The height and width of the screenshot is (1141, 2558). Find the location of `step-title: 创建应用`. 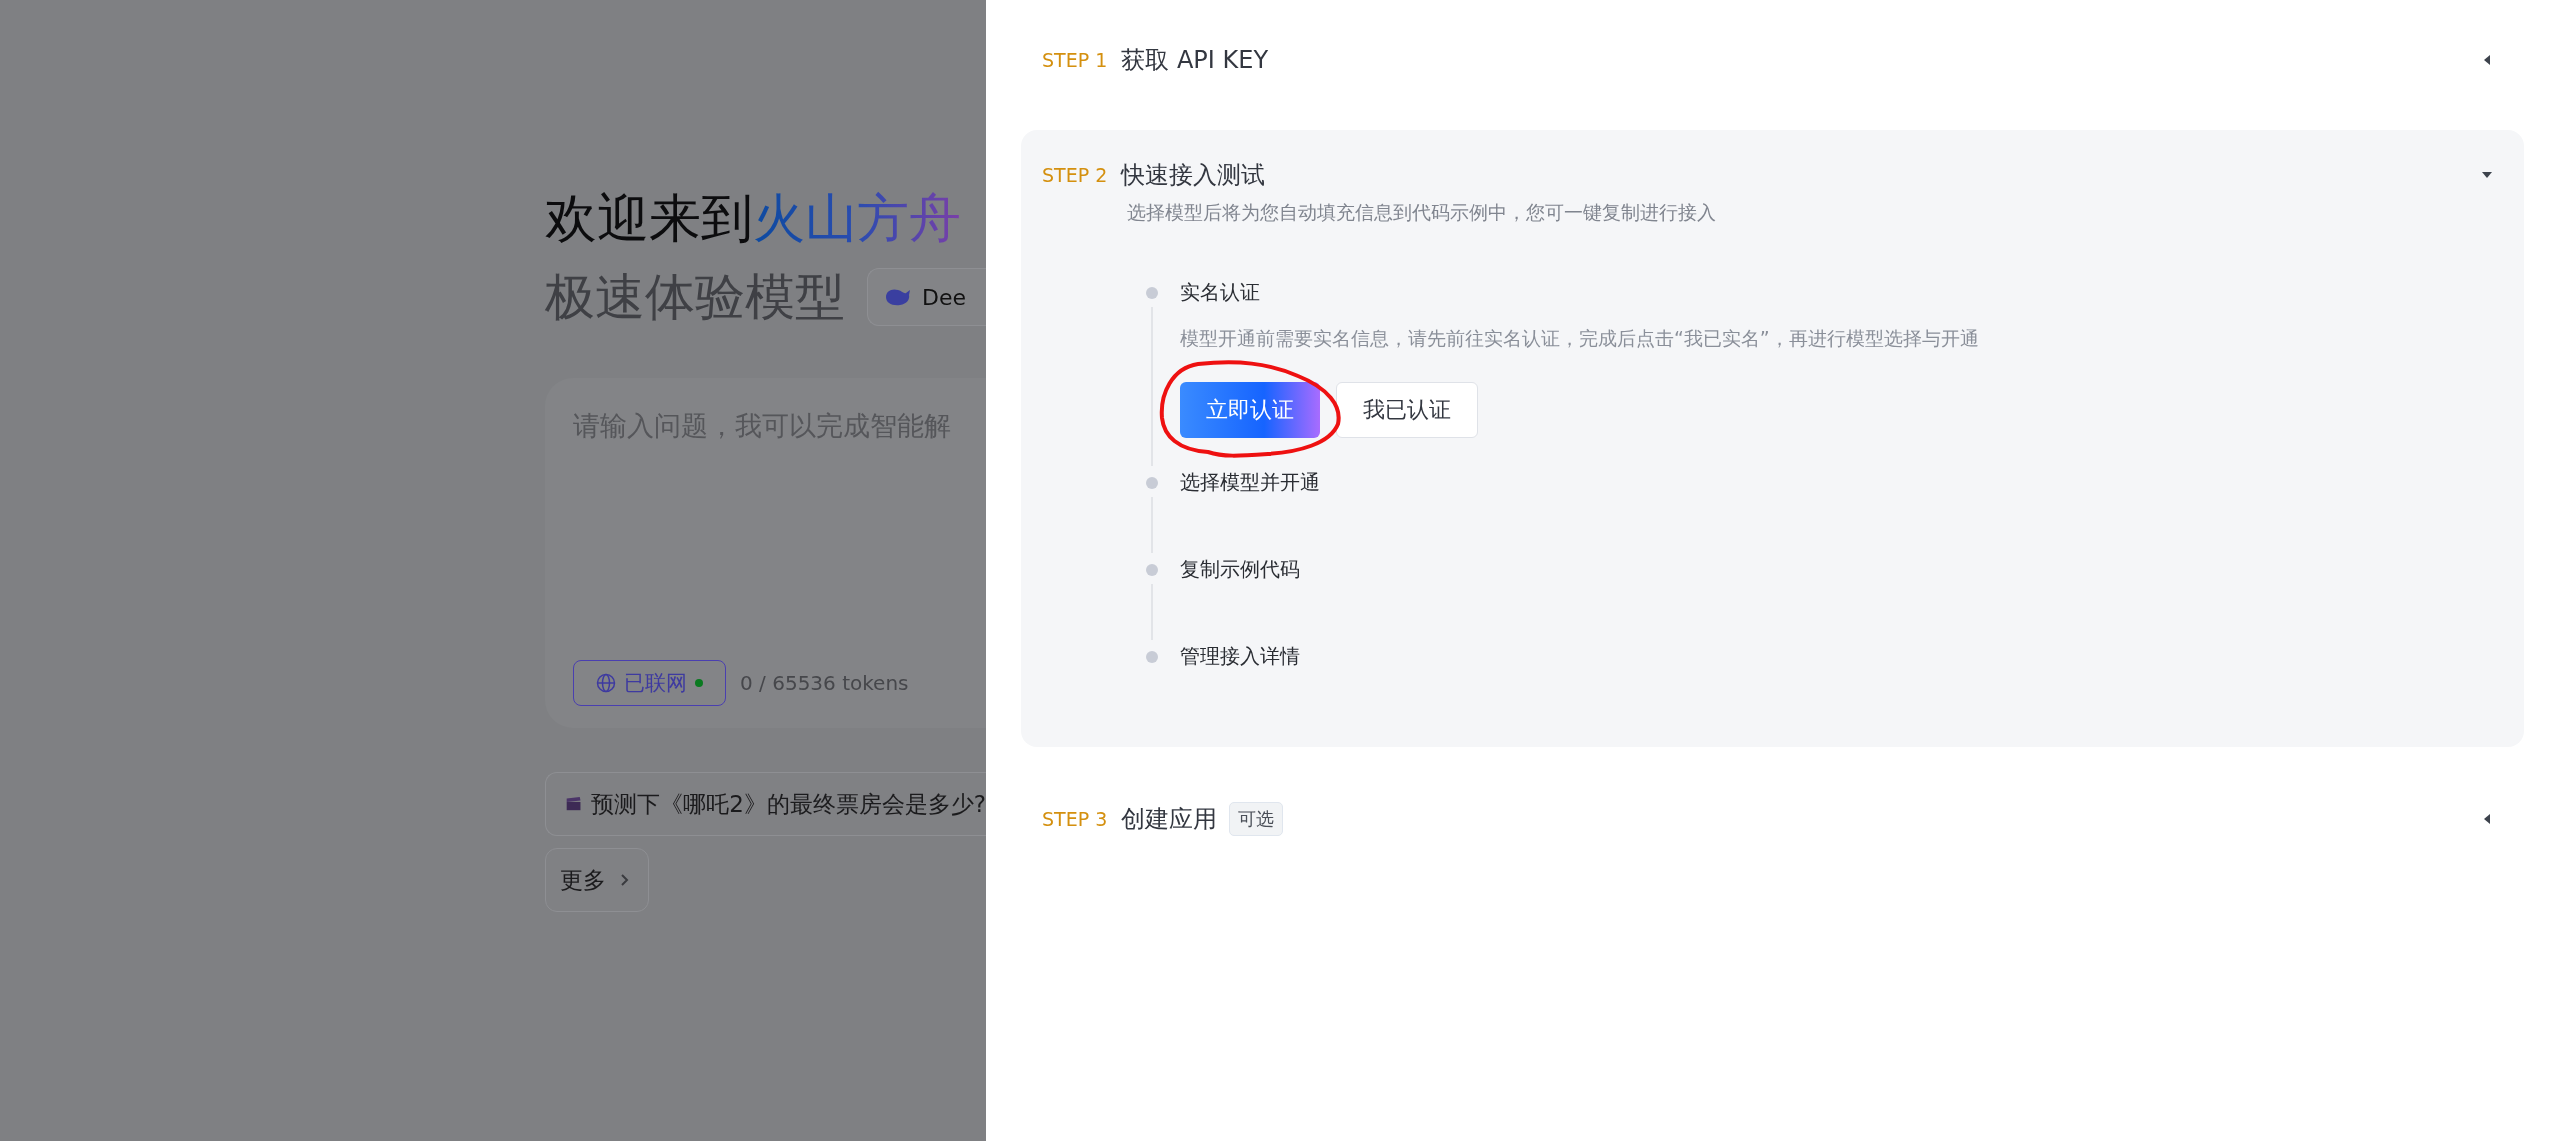

step-title: 创建应用 is located at coordinates (1169, 819).